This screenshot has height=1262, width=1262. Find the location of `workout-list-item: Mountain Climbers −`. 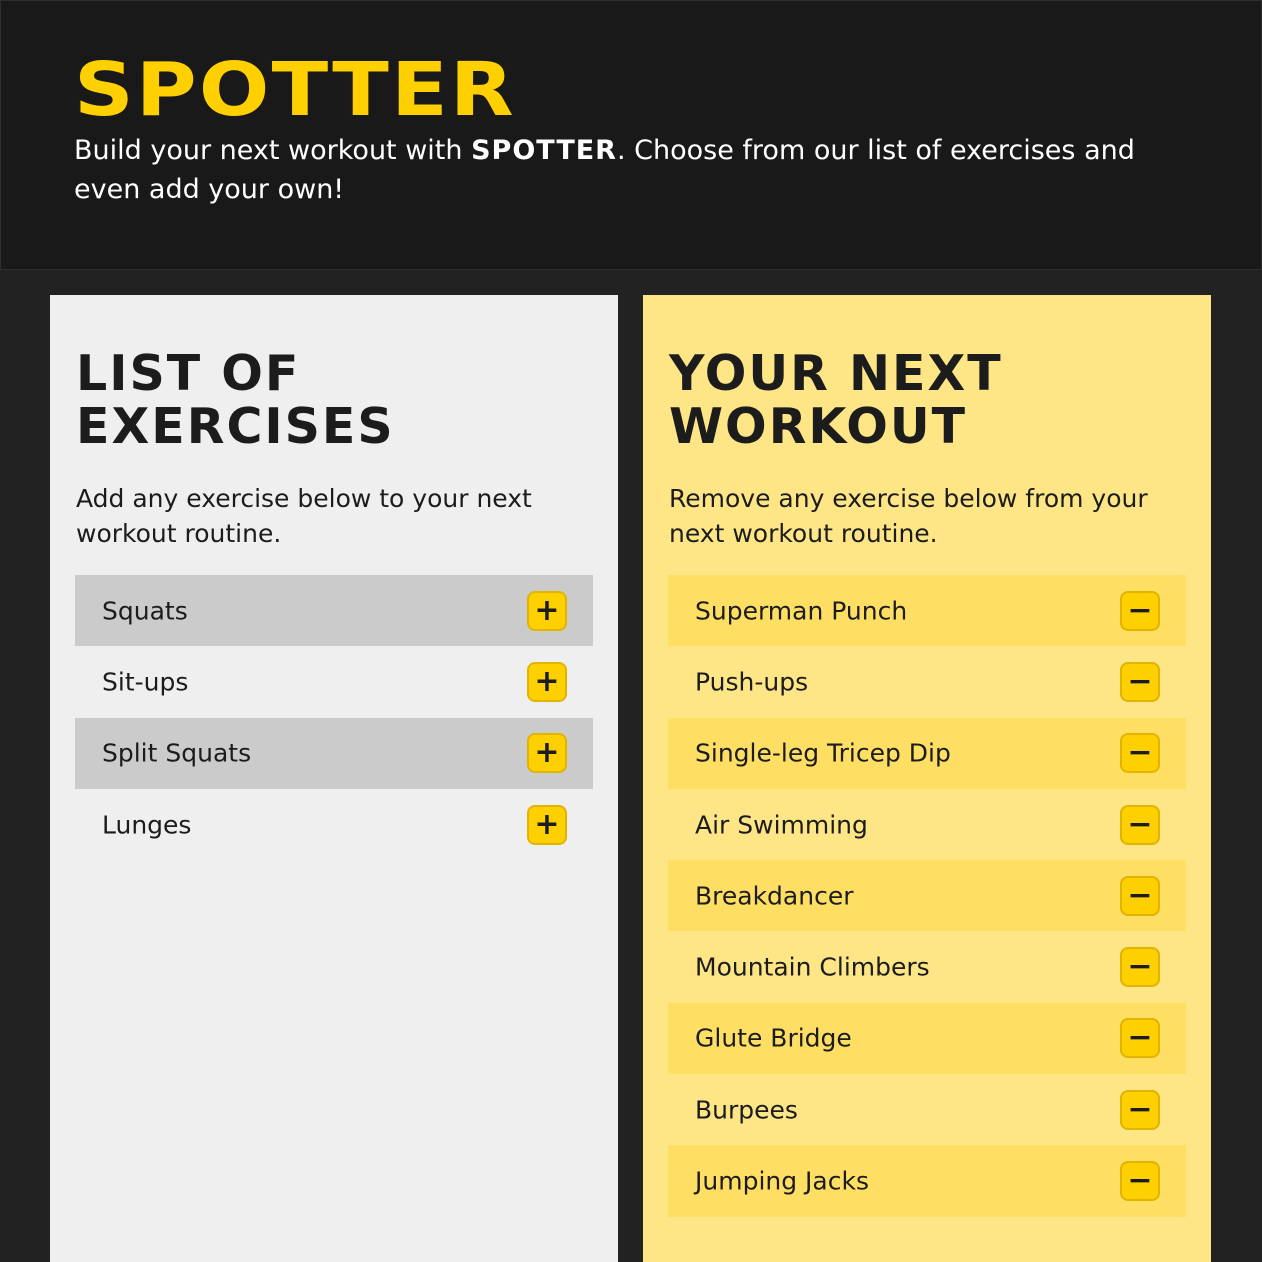

workout-list-item: Mountain Climbers − is located at coordinates (927, 966).